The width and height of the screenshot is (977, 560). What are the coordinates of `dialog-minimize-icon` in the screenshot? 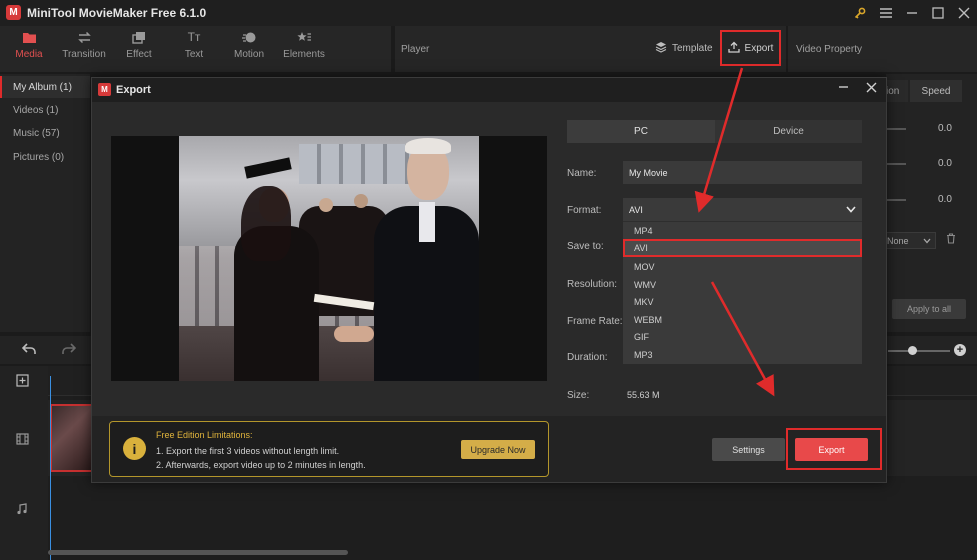 It's located at (843, 87).